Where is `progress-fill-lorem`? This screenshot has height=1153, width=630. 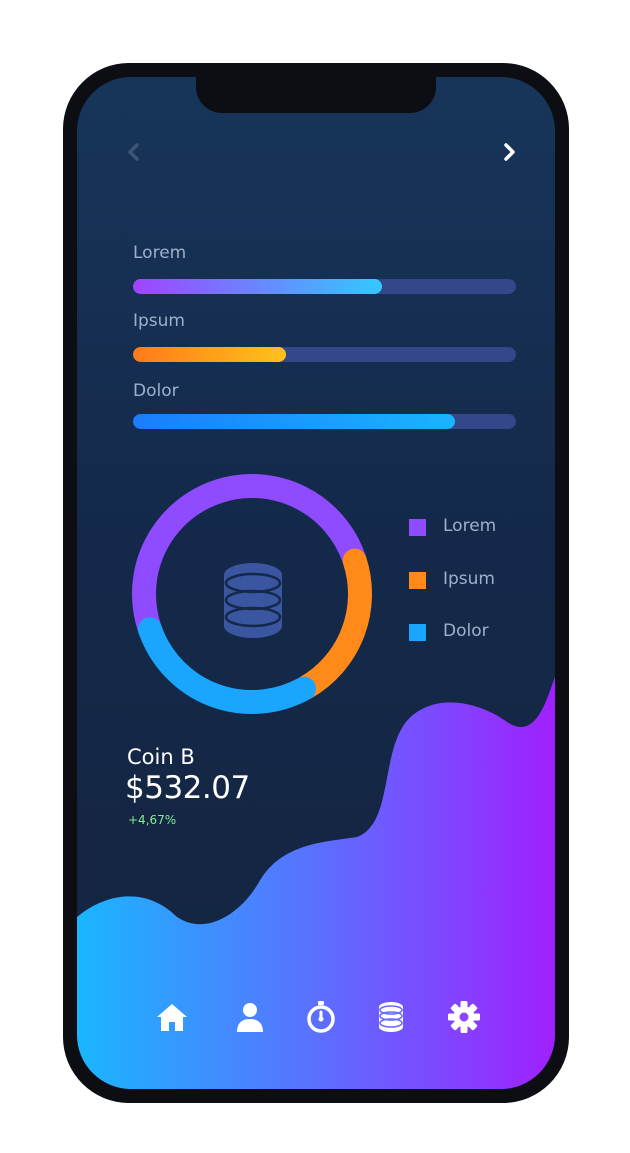
progress-fill-lorem is located at coordinates (257, 286).